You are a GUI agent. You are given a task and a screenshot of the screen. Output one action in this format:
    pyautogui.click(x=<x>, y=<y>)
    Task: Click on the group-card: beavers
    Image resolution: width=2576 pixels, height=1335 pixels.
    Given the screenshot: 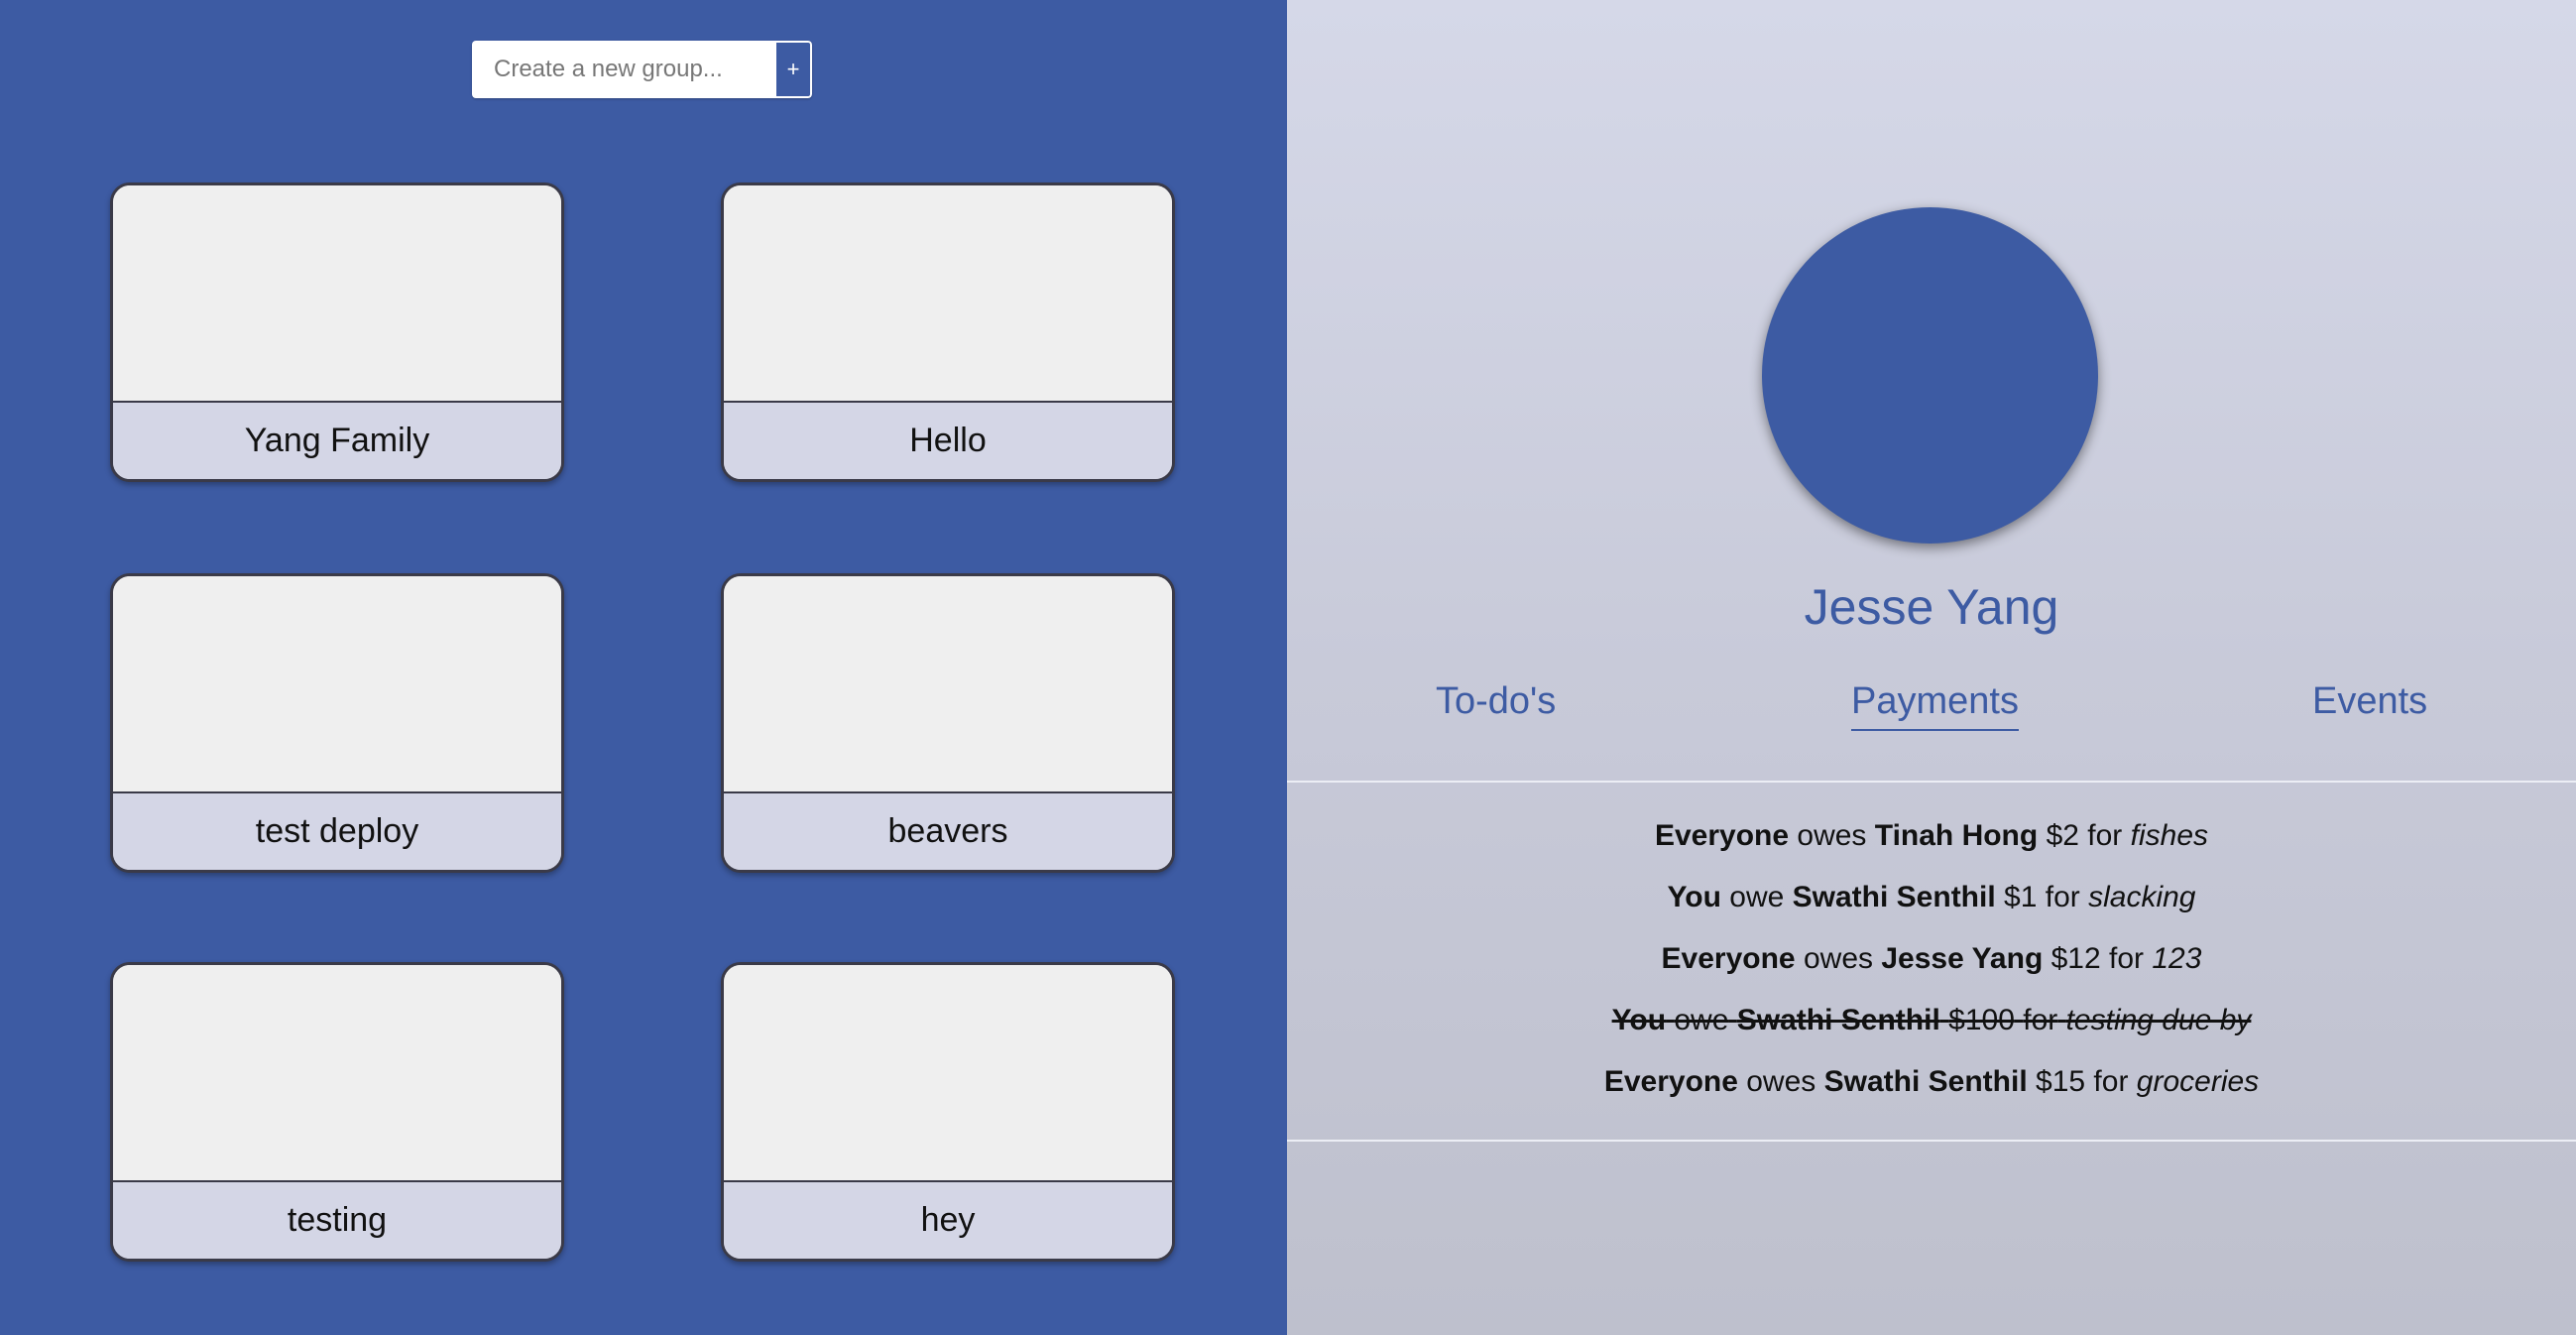 What is the action you would take?
    pyautogui.click(x=948, y=723)
    